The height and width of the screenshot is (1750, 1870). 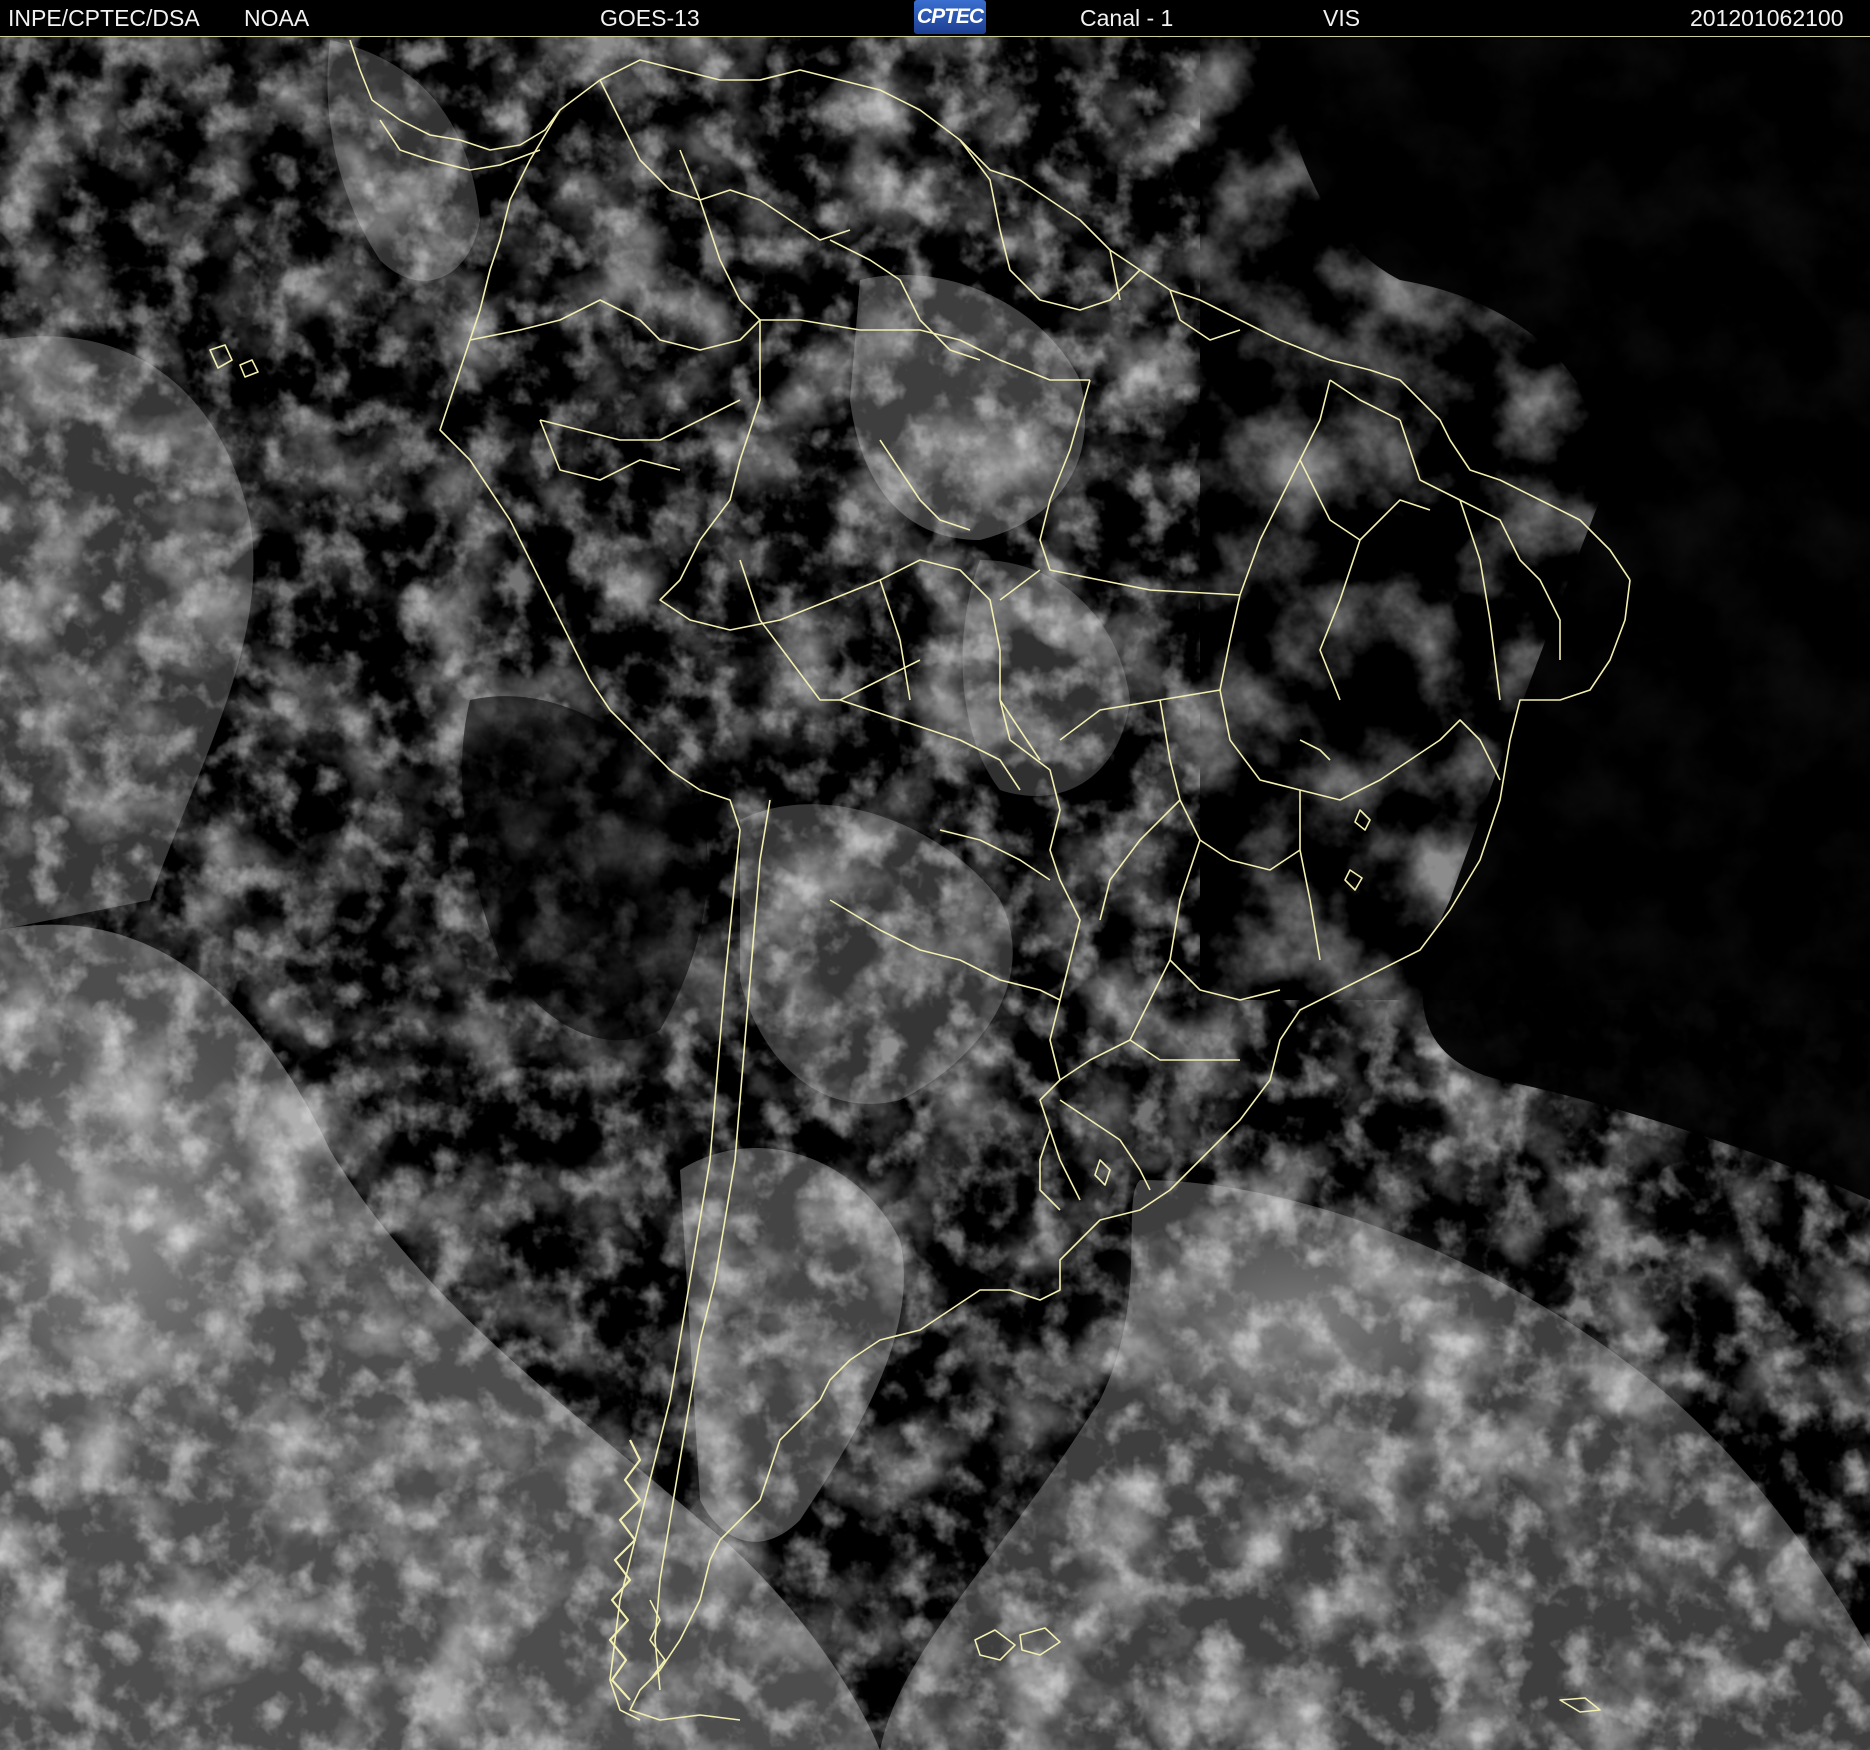 I want to click on timestamp-label: 201201062100, so click(x=1767, y=18).